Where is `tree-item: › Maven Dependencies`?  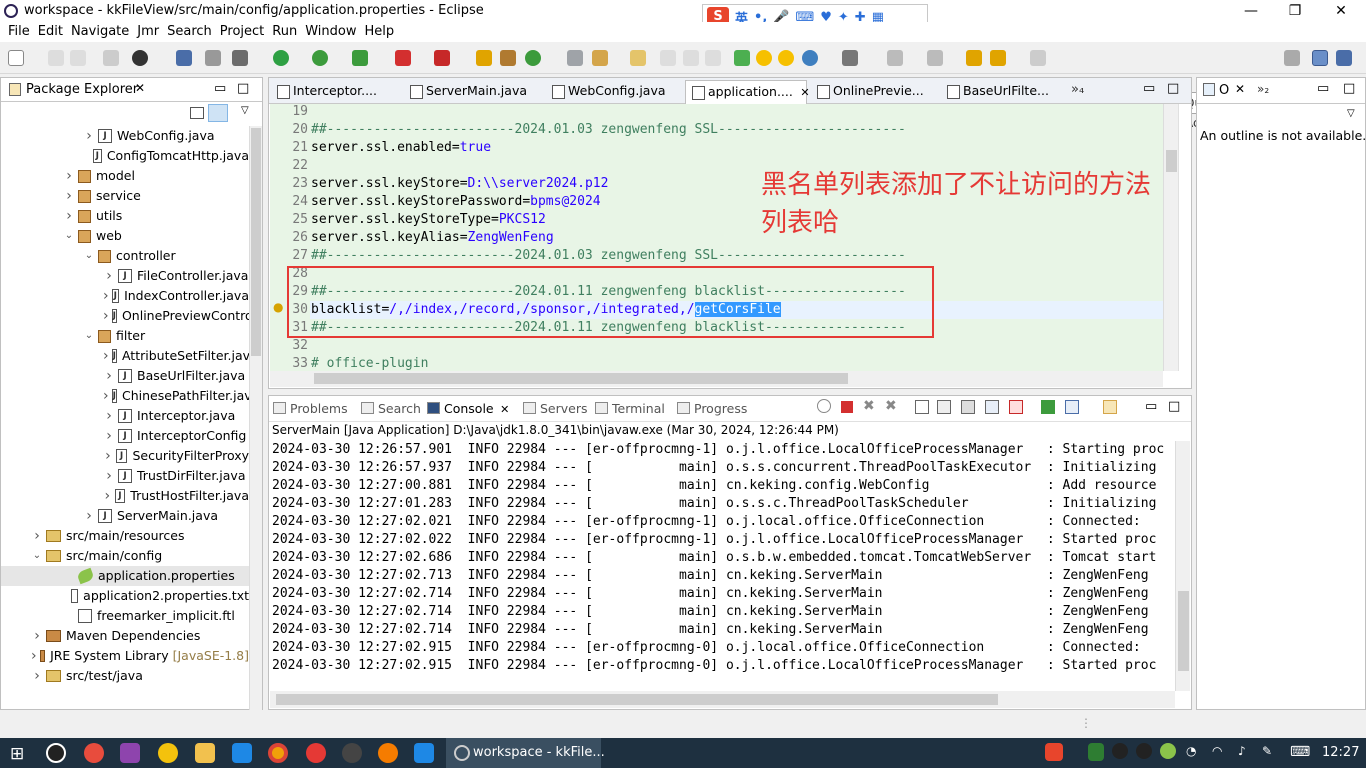
tree-item: › Maven Dependencies is located at coordinates (125, 636).